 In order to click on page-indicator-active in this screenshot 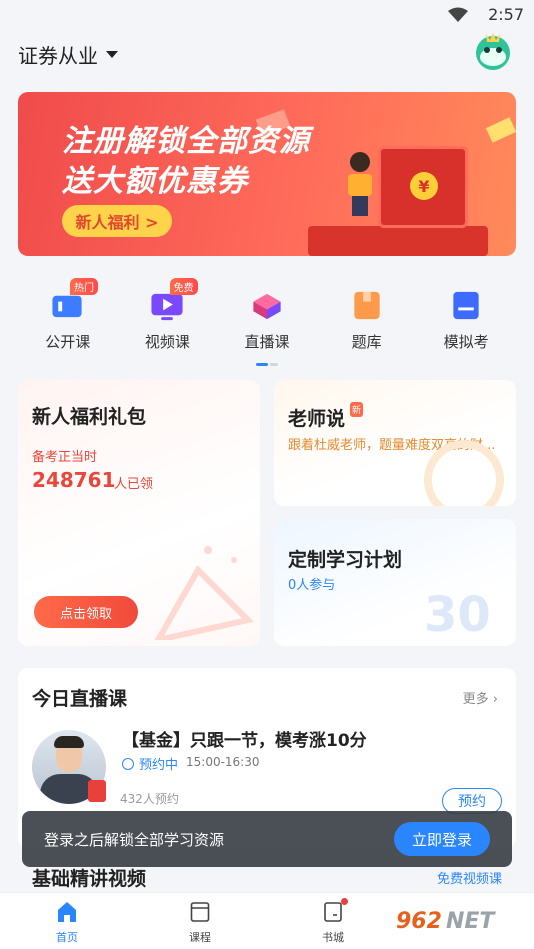, I will do `click(262, 364)`.